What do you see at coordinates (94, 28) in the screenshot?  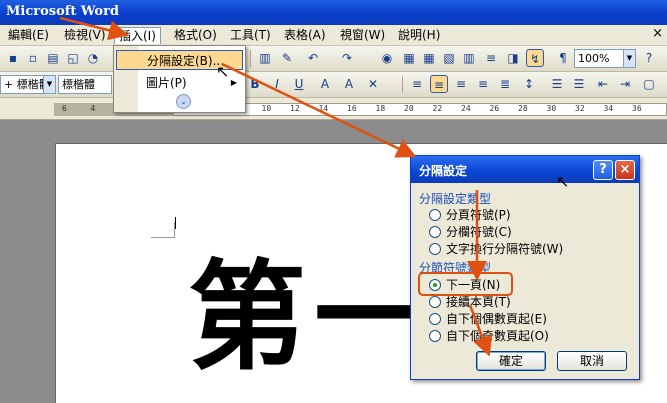 I see `arrow-to-insert-menu` at bounding box center [94, 28].